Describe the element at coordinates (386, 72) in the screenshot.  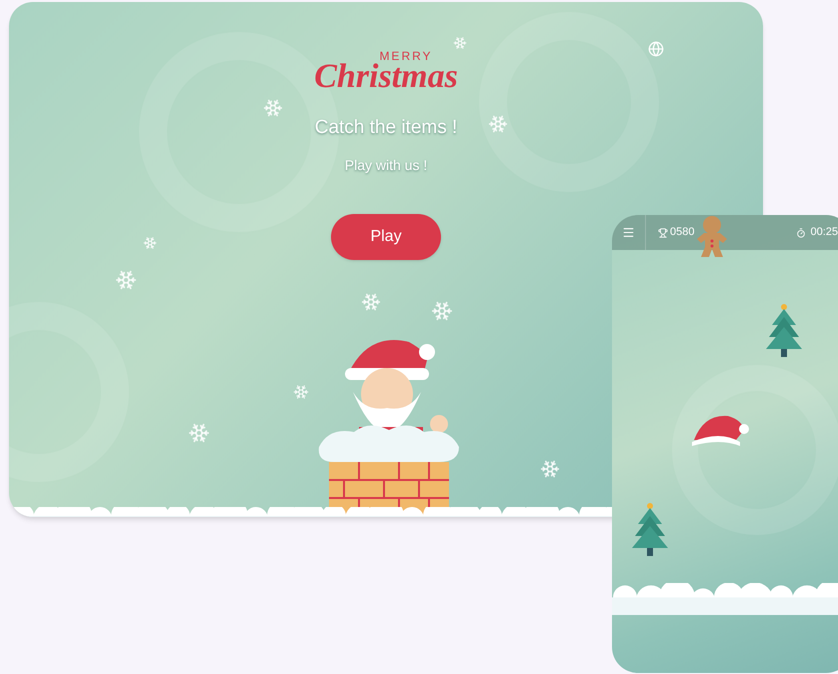
I see `logo: MERRY Christmas` at that location.